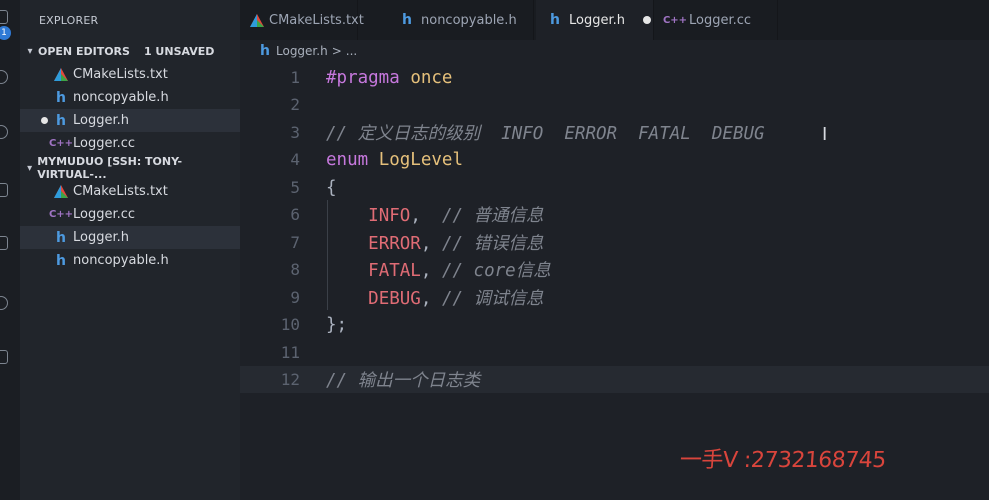  What do you see at coordinates (295, 77) in the screenshot?
I see `line-number: 1` at bounding box center [295, 77].